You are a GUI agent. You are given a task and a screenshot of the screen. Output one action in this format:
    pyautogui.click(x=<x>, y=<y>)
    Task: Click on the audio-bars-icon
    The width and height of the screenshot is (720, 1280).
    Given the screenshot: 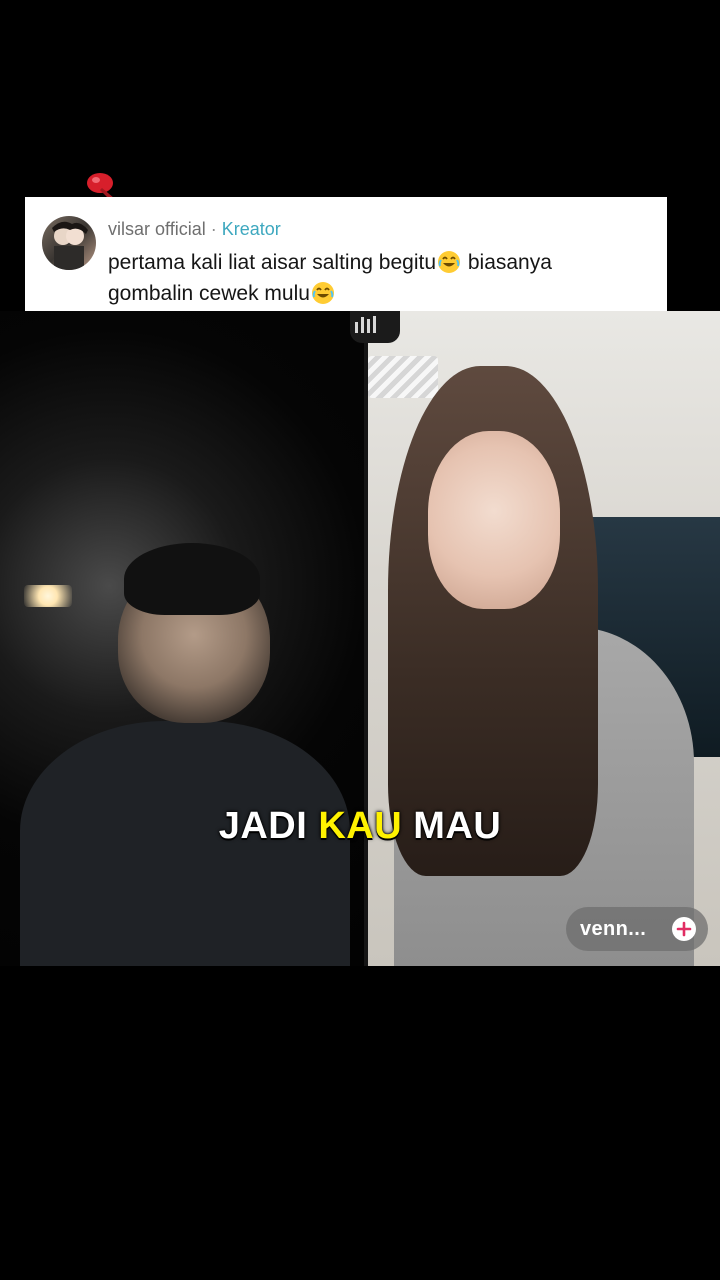 What is the action you would take?
    pyautogui.click(x=366, y=325)
    